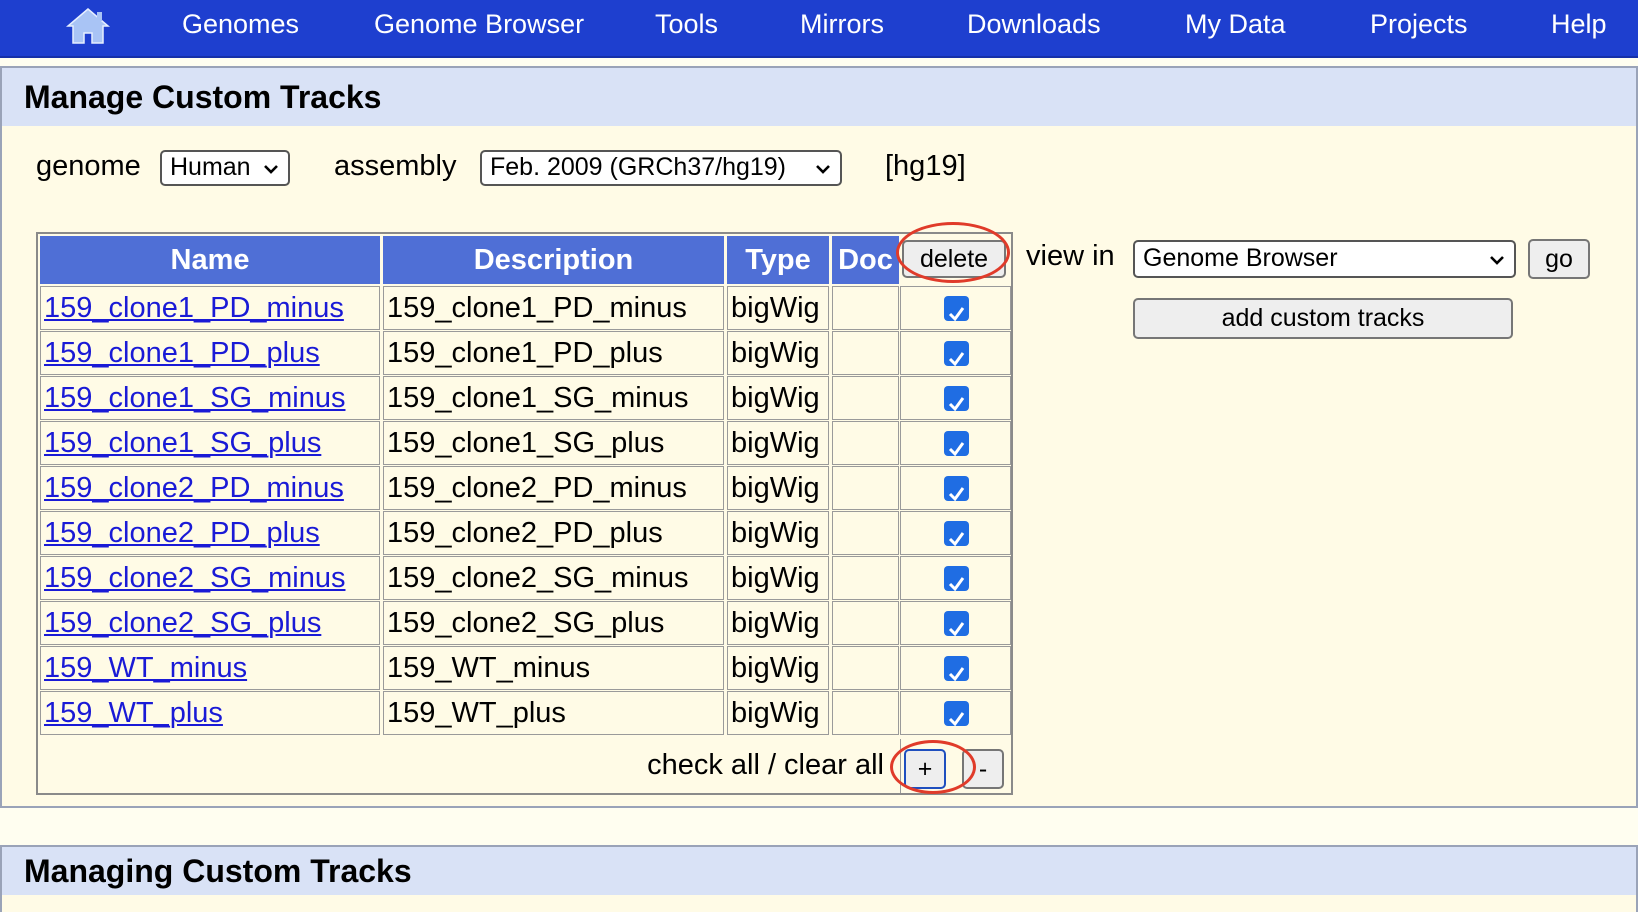 Image resolution: width=1638 pixels, height=912 pixels. What do you see at coordinates (1235, 24) in the screenshot?
I see `nav-my-data: My Data` at bounding box center [1235, 24].